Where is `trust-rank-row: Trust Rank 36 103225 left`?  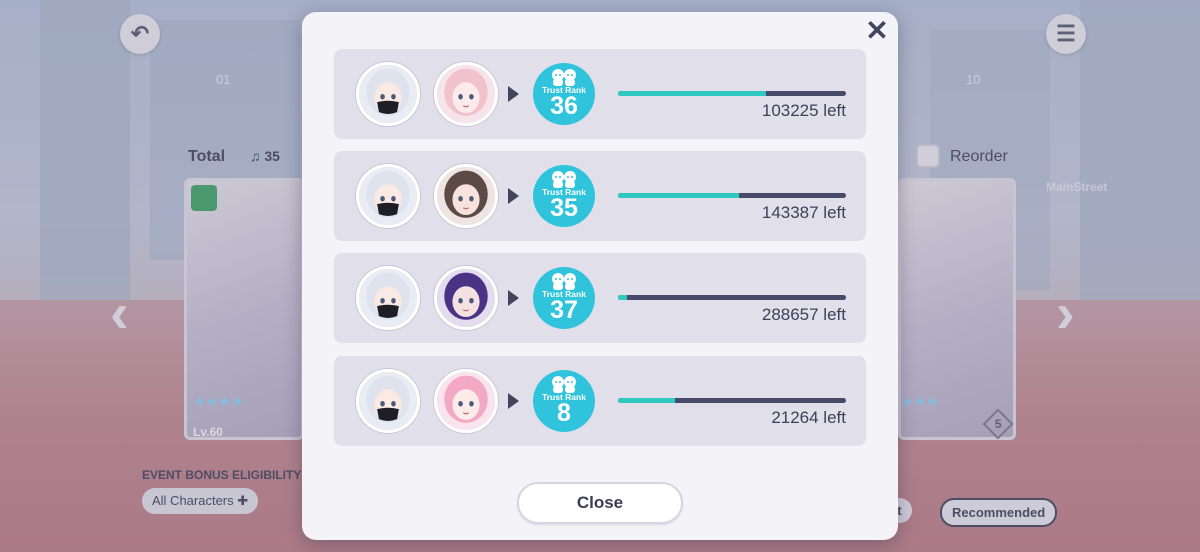
trust-rank-row: Trust Rank 36 103225 left is located at coordinates (600, 94).